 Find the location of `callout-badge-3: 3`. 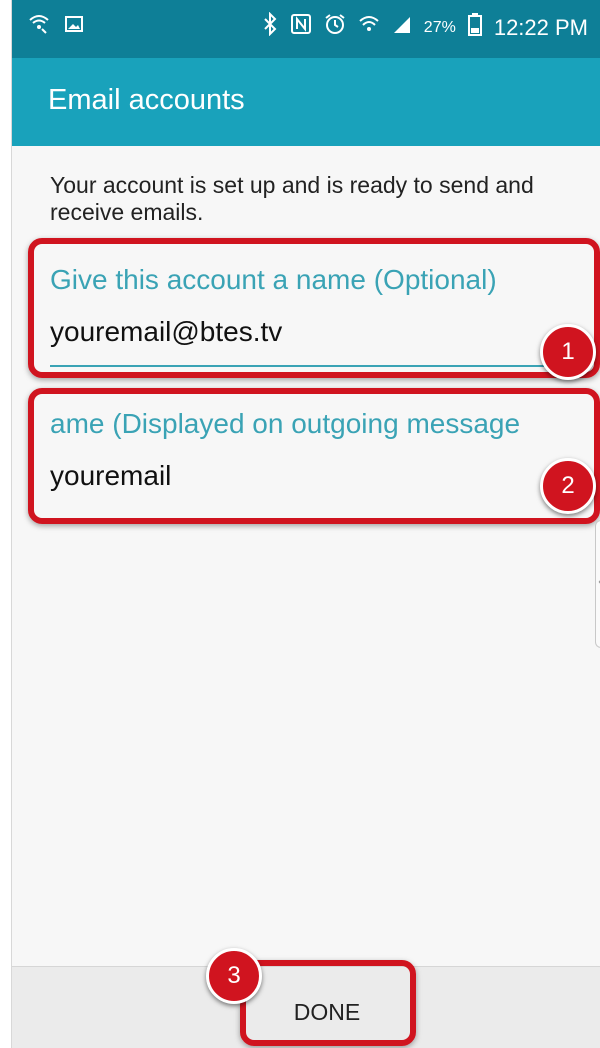

callout-badge-3: 3 is located at coordinates (234, 976).